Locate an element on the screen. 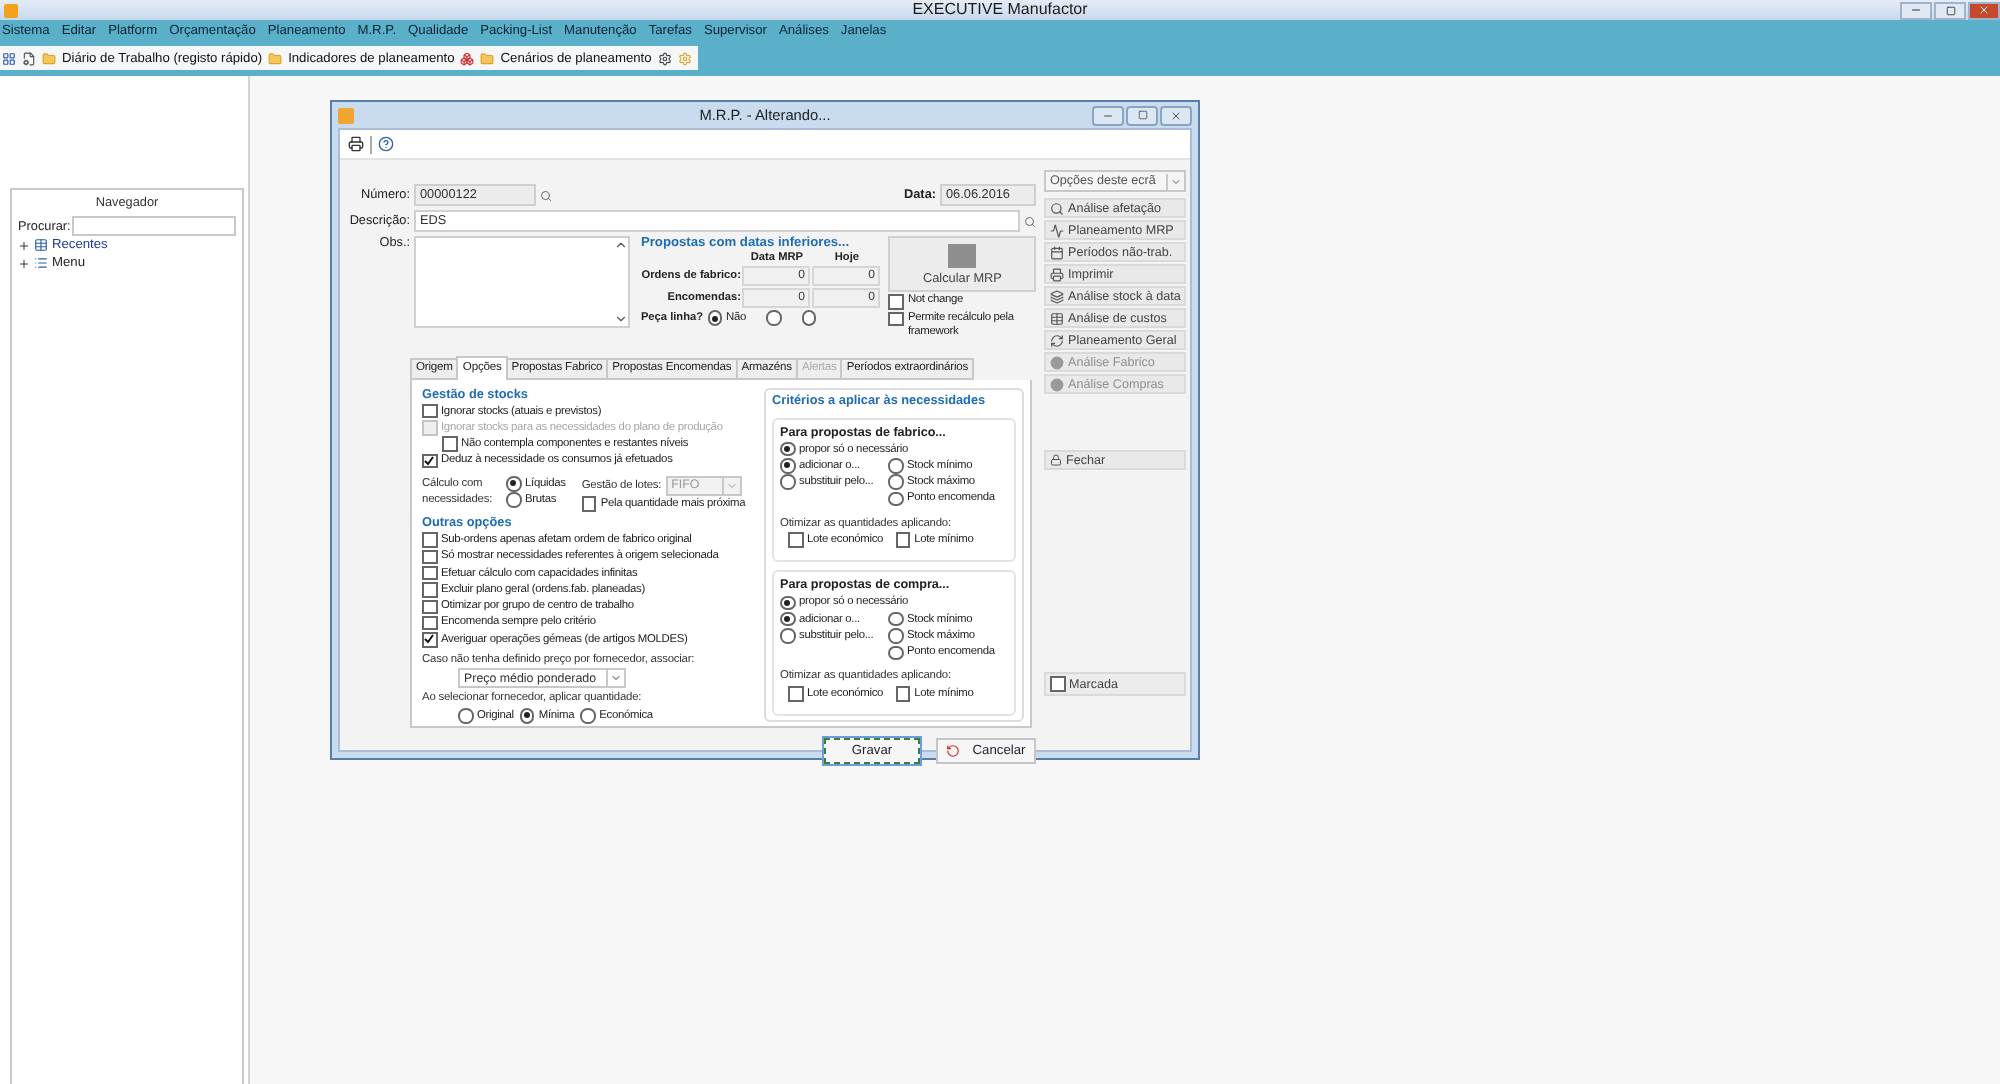 The width and height of the screenshot is (2000, 1084). grid-icon is located at coordinates (9, 58).